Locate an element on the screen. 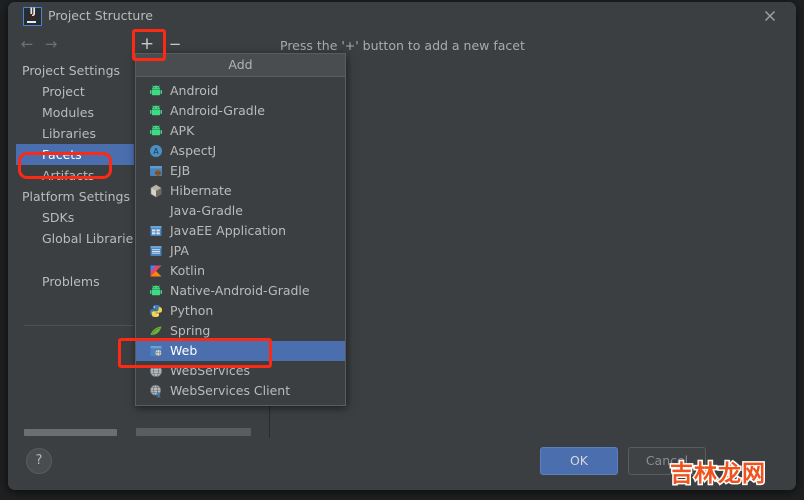  webservices-icon is located at coordinates (156, 371).